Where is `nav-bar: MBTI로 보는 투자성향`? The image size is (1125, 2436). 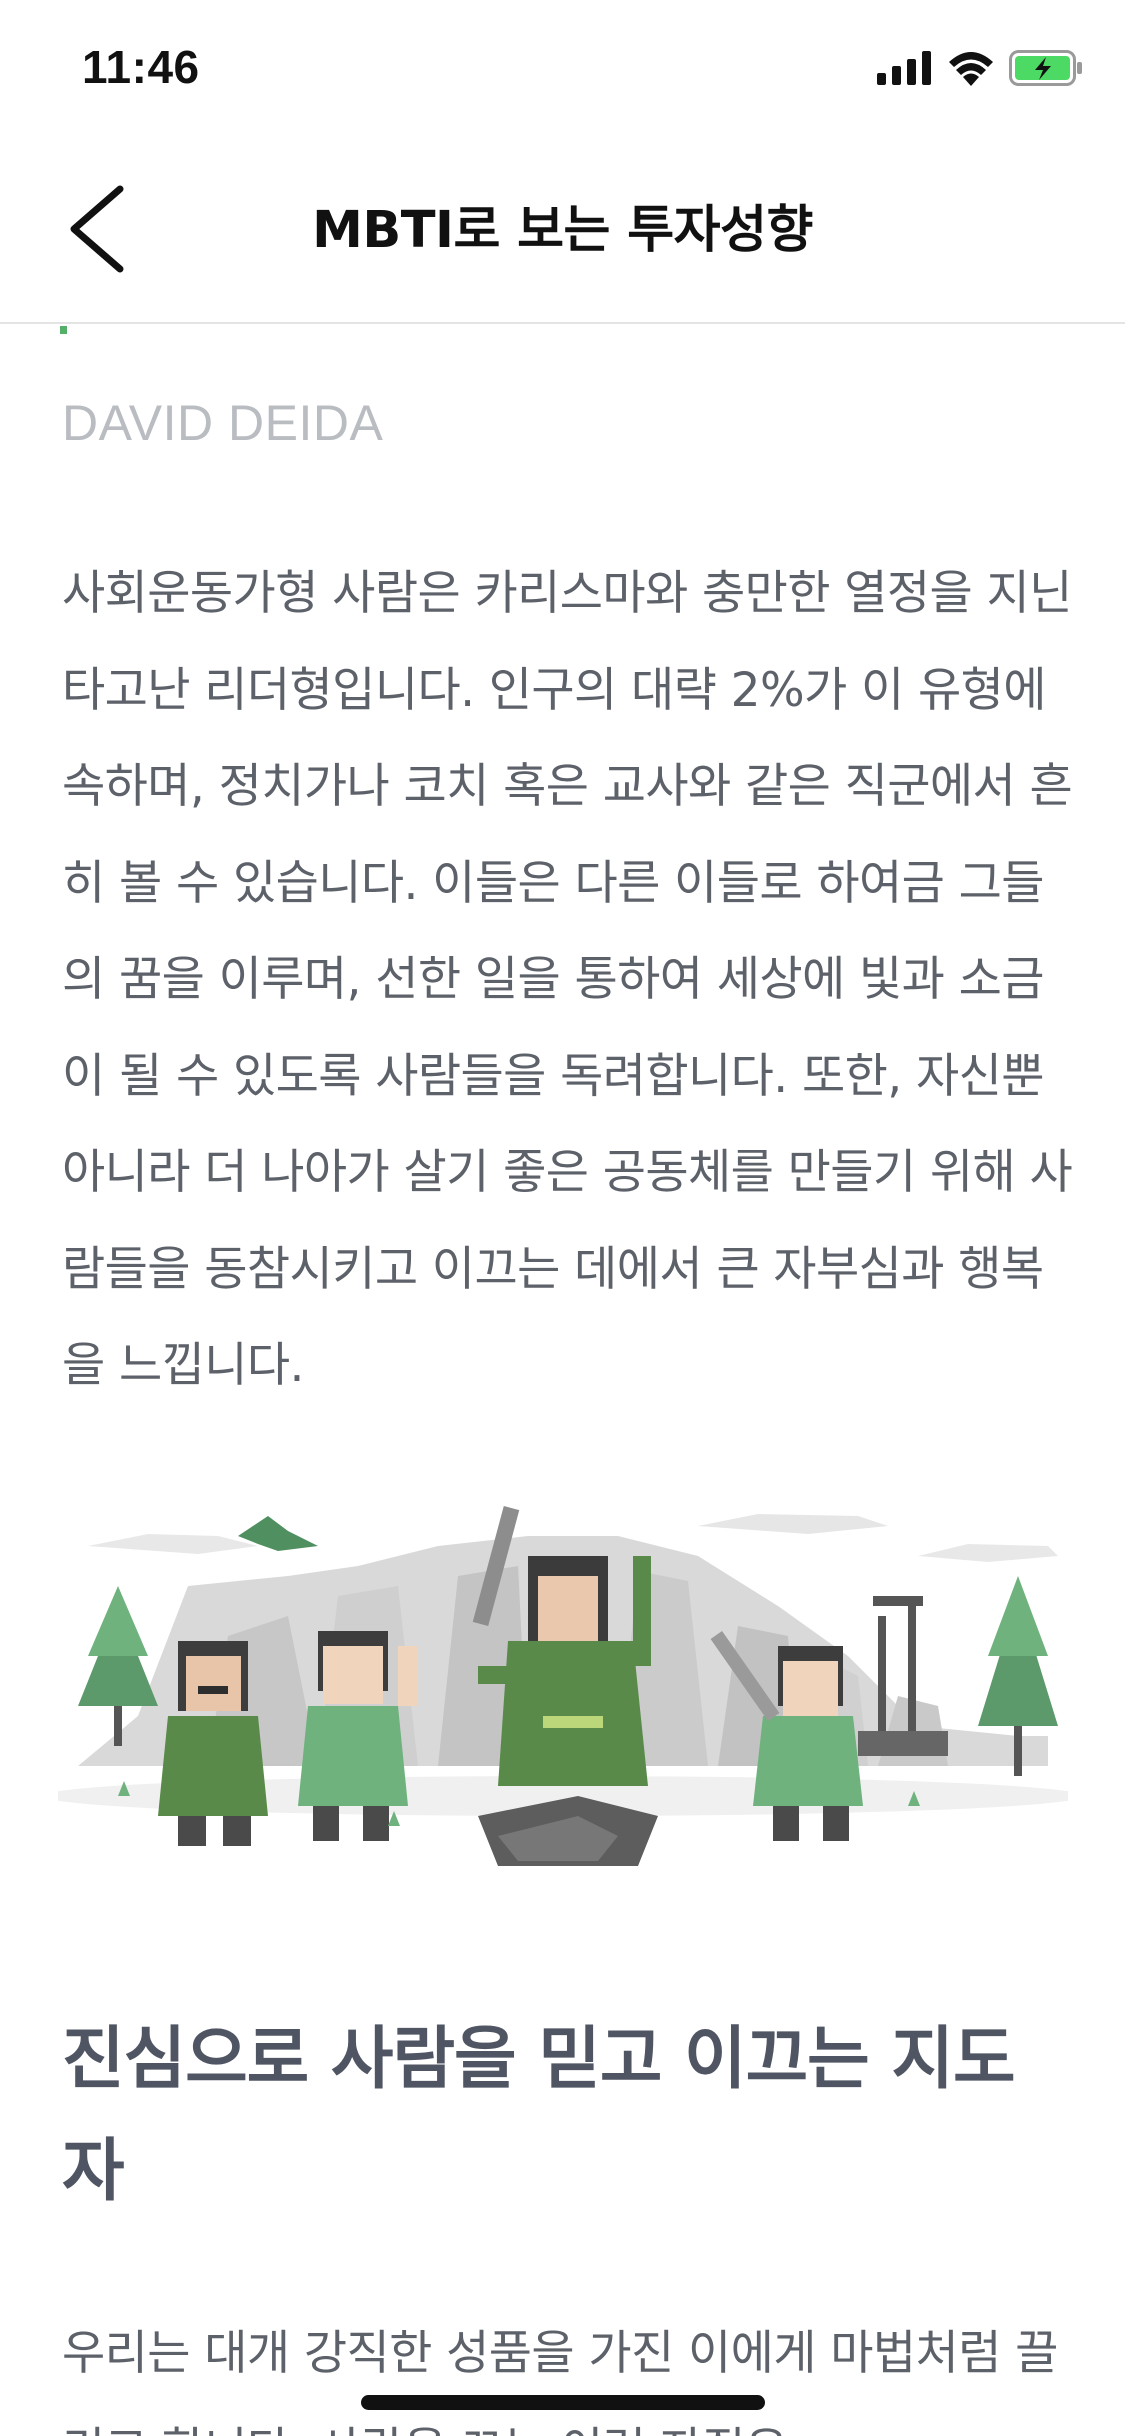
nav-bar: MBTI로 보는 투자성향 is located at coordinates (562, 230).